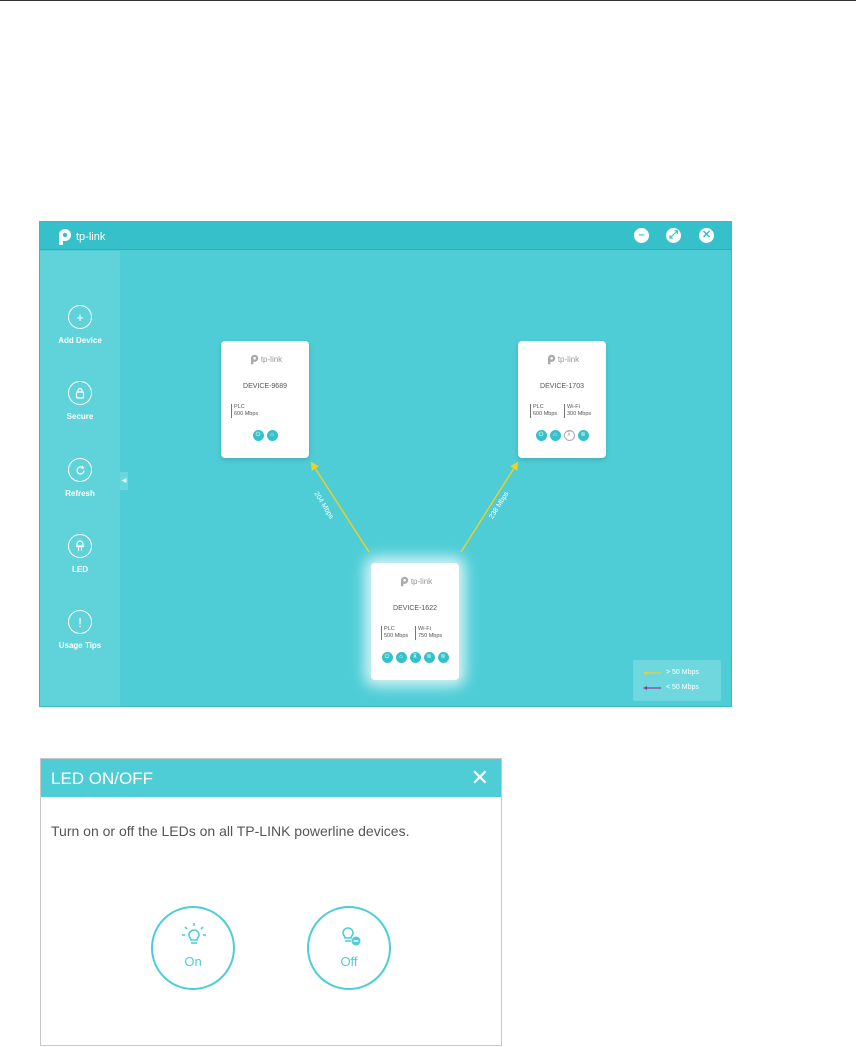 This screenshot has height=1047, width=856. What do you see at coordinates (102, 778) in the screenshot?
I see `dialog-title: LED ON/OFF` at bounding box center [102, 778].